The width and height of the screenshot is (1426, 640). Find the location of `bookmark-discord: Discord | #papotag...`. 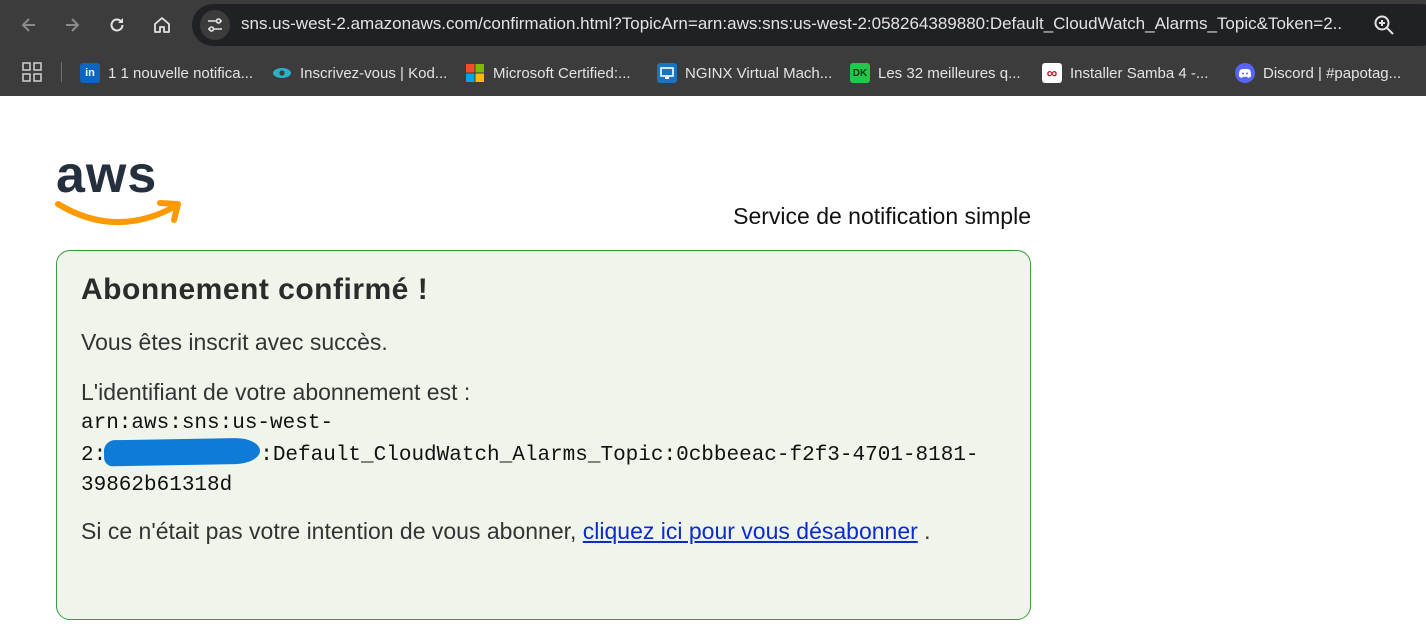

bookmark-discord: Discord | #papotag... is located at coordinates (1318, 73).